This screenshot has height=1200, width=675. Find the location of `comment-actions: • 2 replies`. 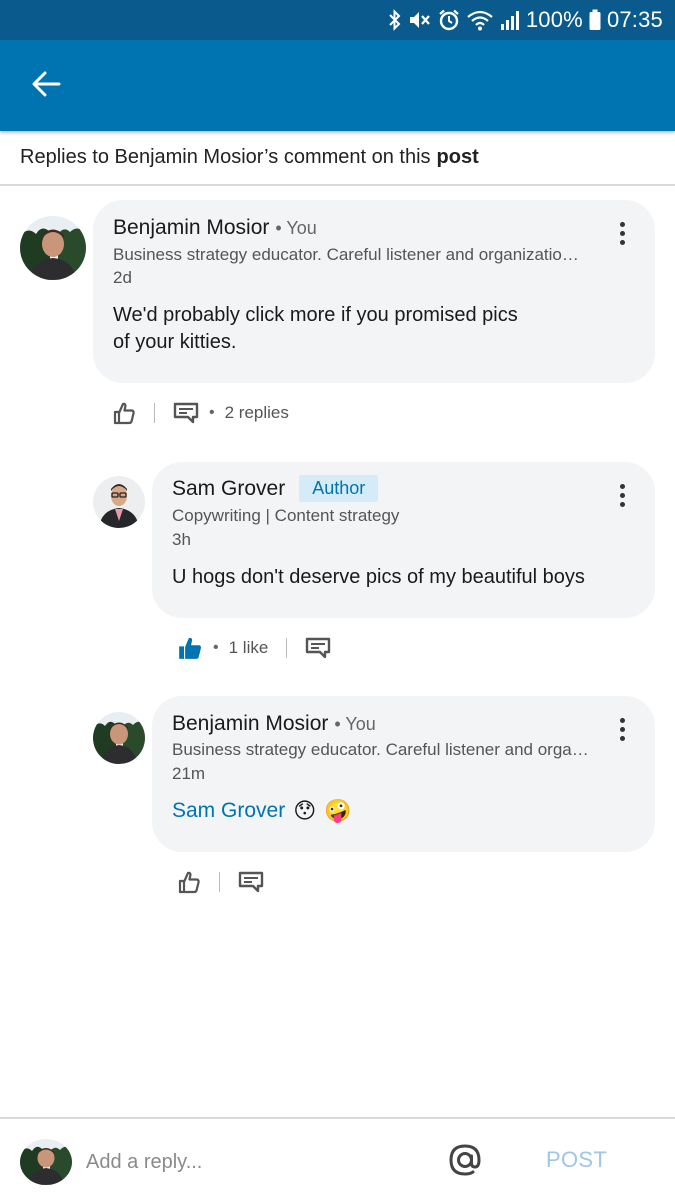

comment-actions: • 2 replies is located at coordinates (200, 413).